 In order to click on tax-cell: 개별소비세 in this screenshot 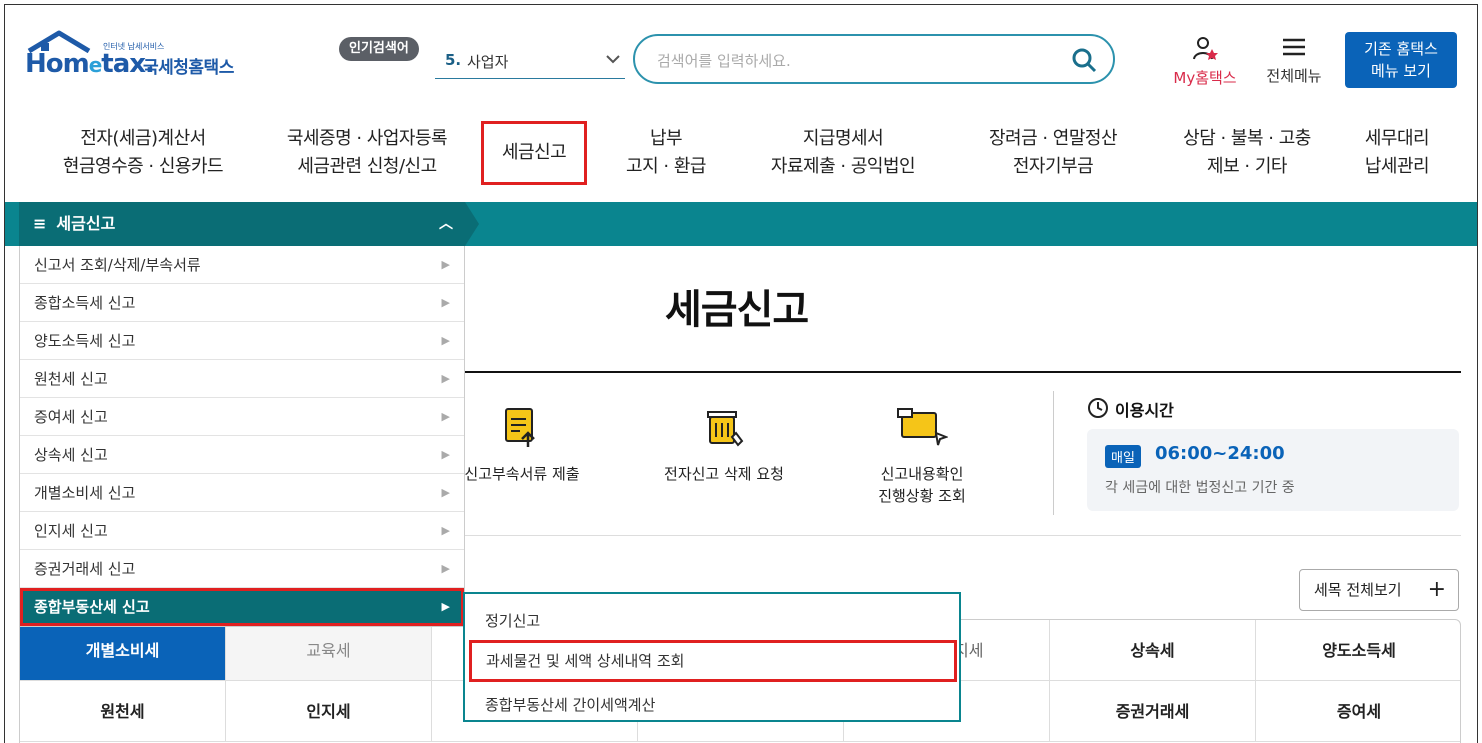, I will do `click(123, 650)`.